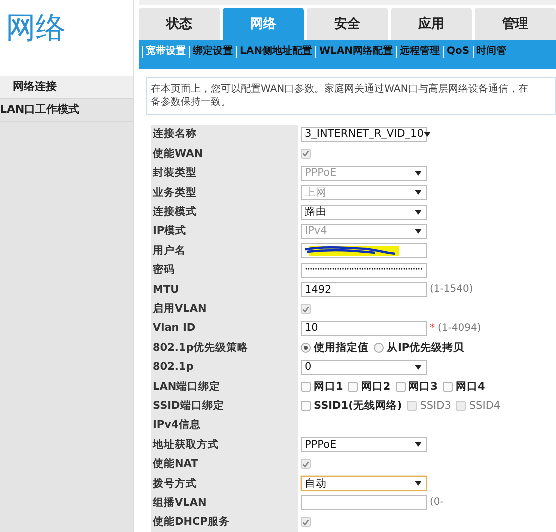 The image size is (556, 532). I want to click on field-label: 密码, so click(164, 270).